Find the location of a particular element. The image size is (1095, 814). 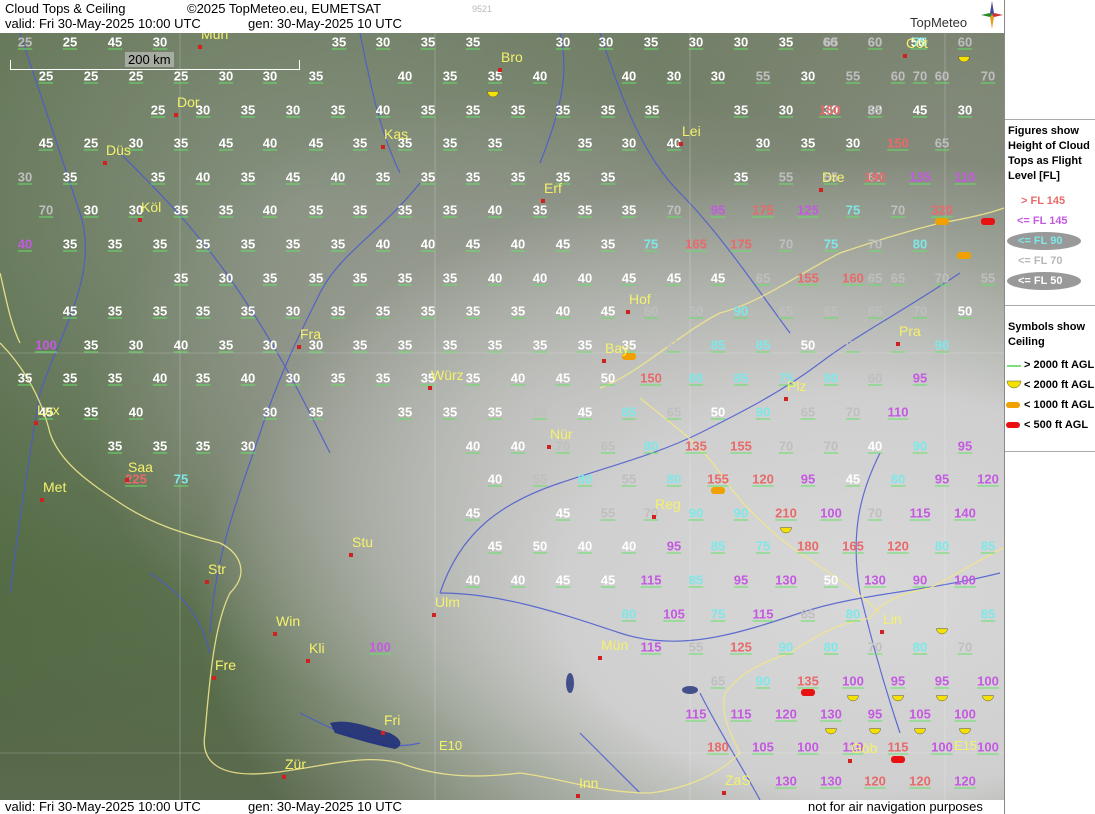

ceiling-below-1000-icon is located at coordinates (964, 255).